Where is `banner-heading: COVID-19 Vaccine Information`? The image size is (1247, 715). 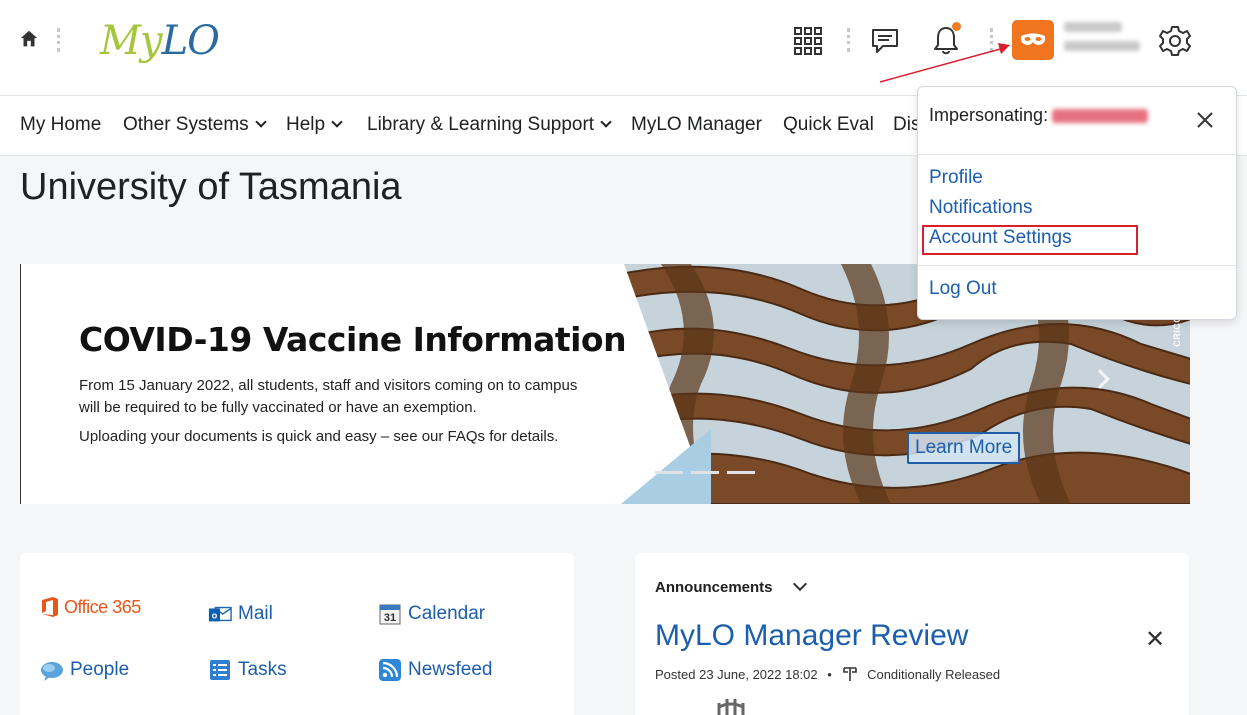
banner-heading: COVID-19 Vaccine Information is located at coordinates (353, 339).